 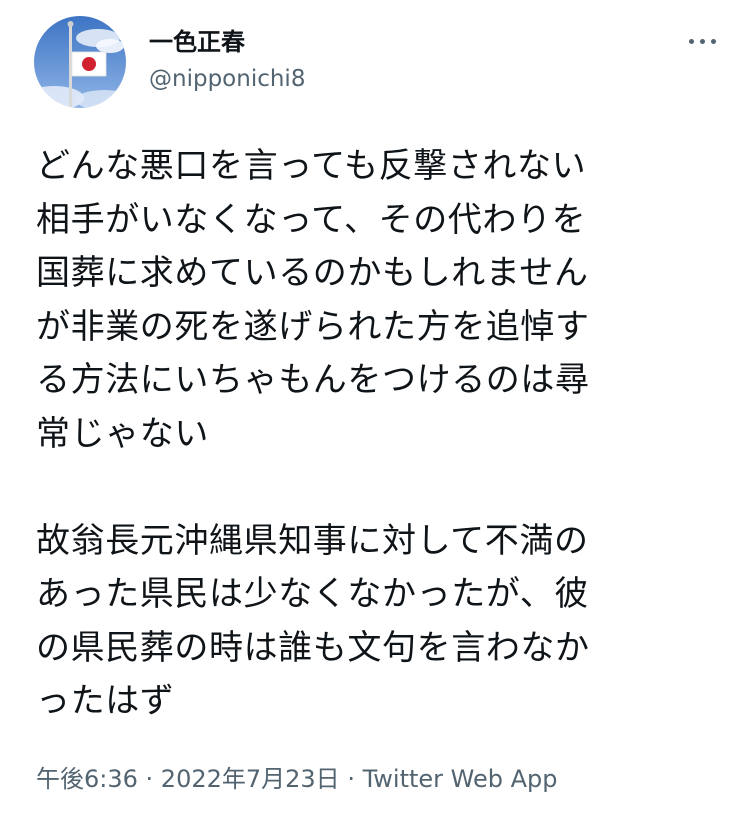 What do you see at coordinates (311, 166) in the screenshot?
I see `tweet-text-line: どんな悪口を言っても反撃されない` at bounding box center [311, 166].